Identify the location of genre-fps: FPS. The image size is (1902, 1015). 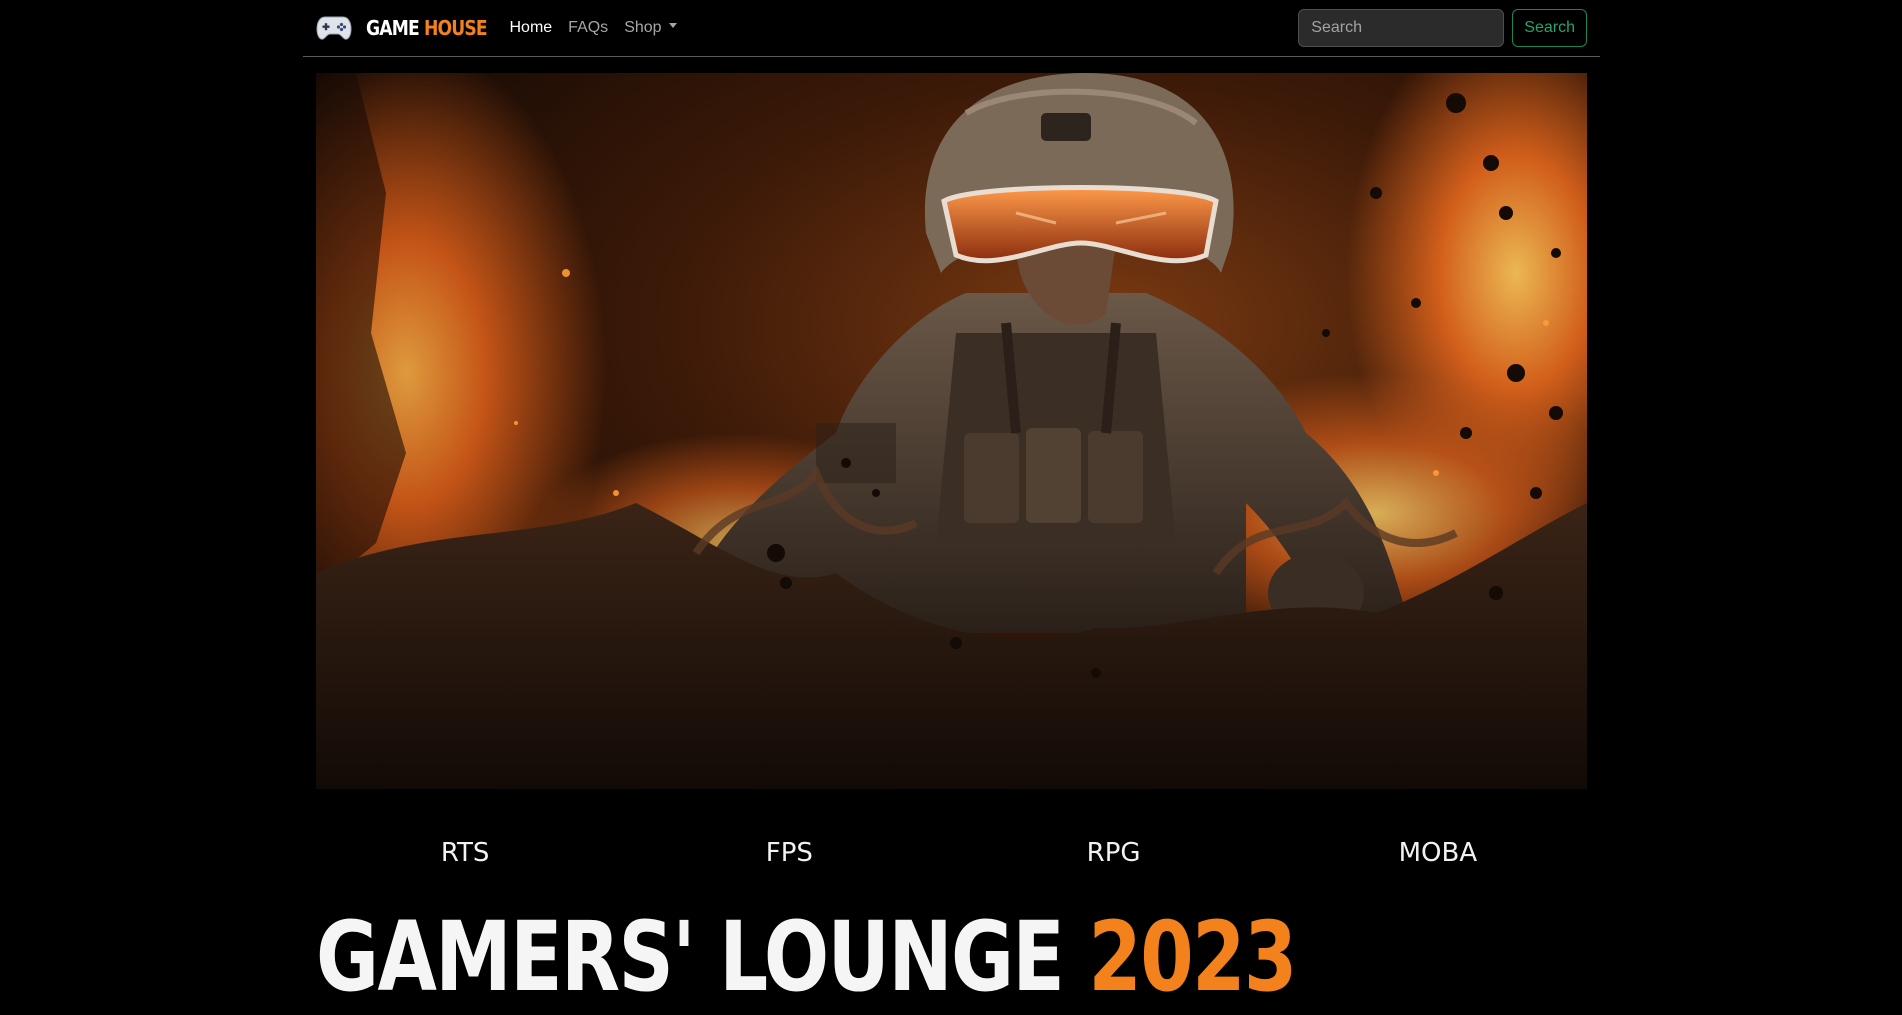
(789, 853).